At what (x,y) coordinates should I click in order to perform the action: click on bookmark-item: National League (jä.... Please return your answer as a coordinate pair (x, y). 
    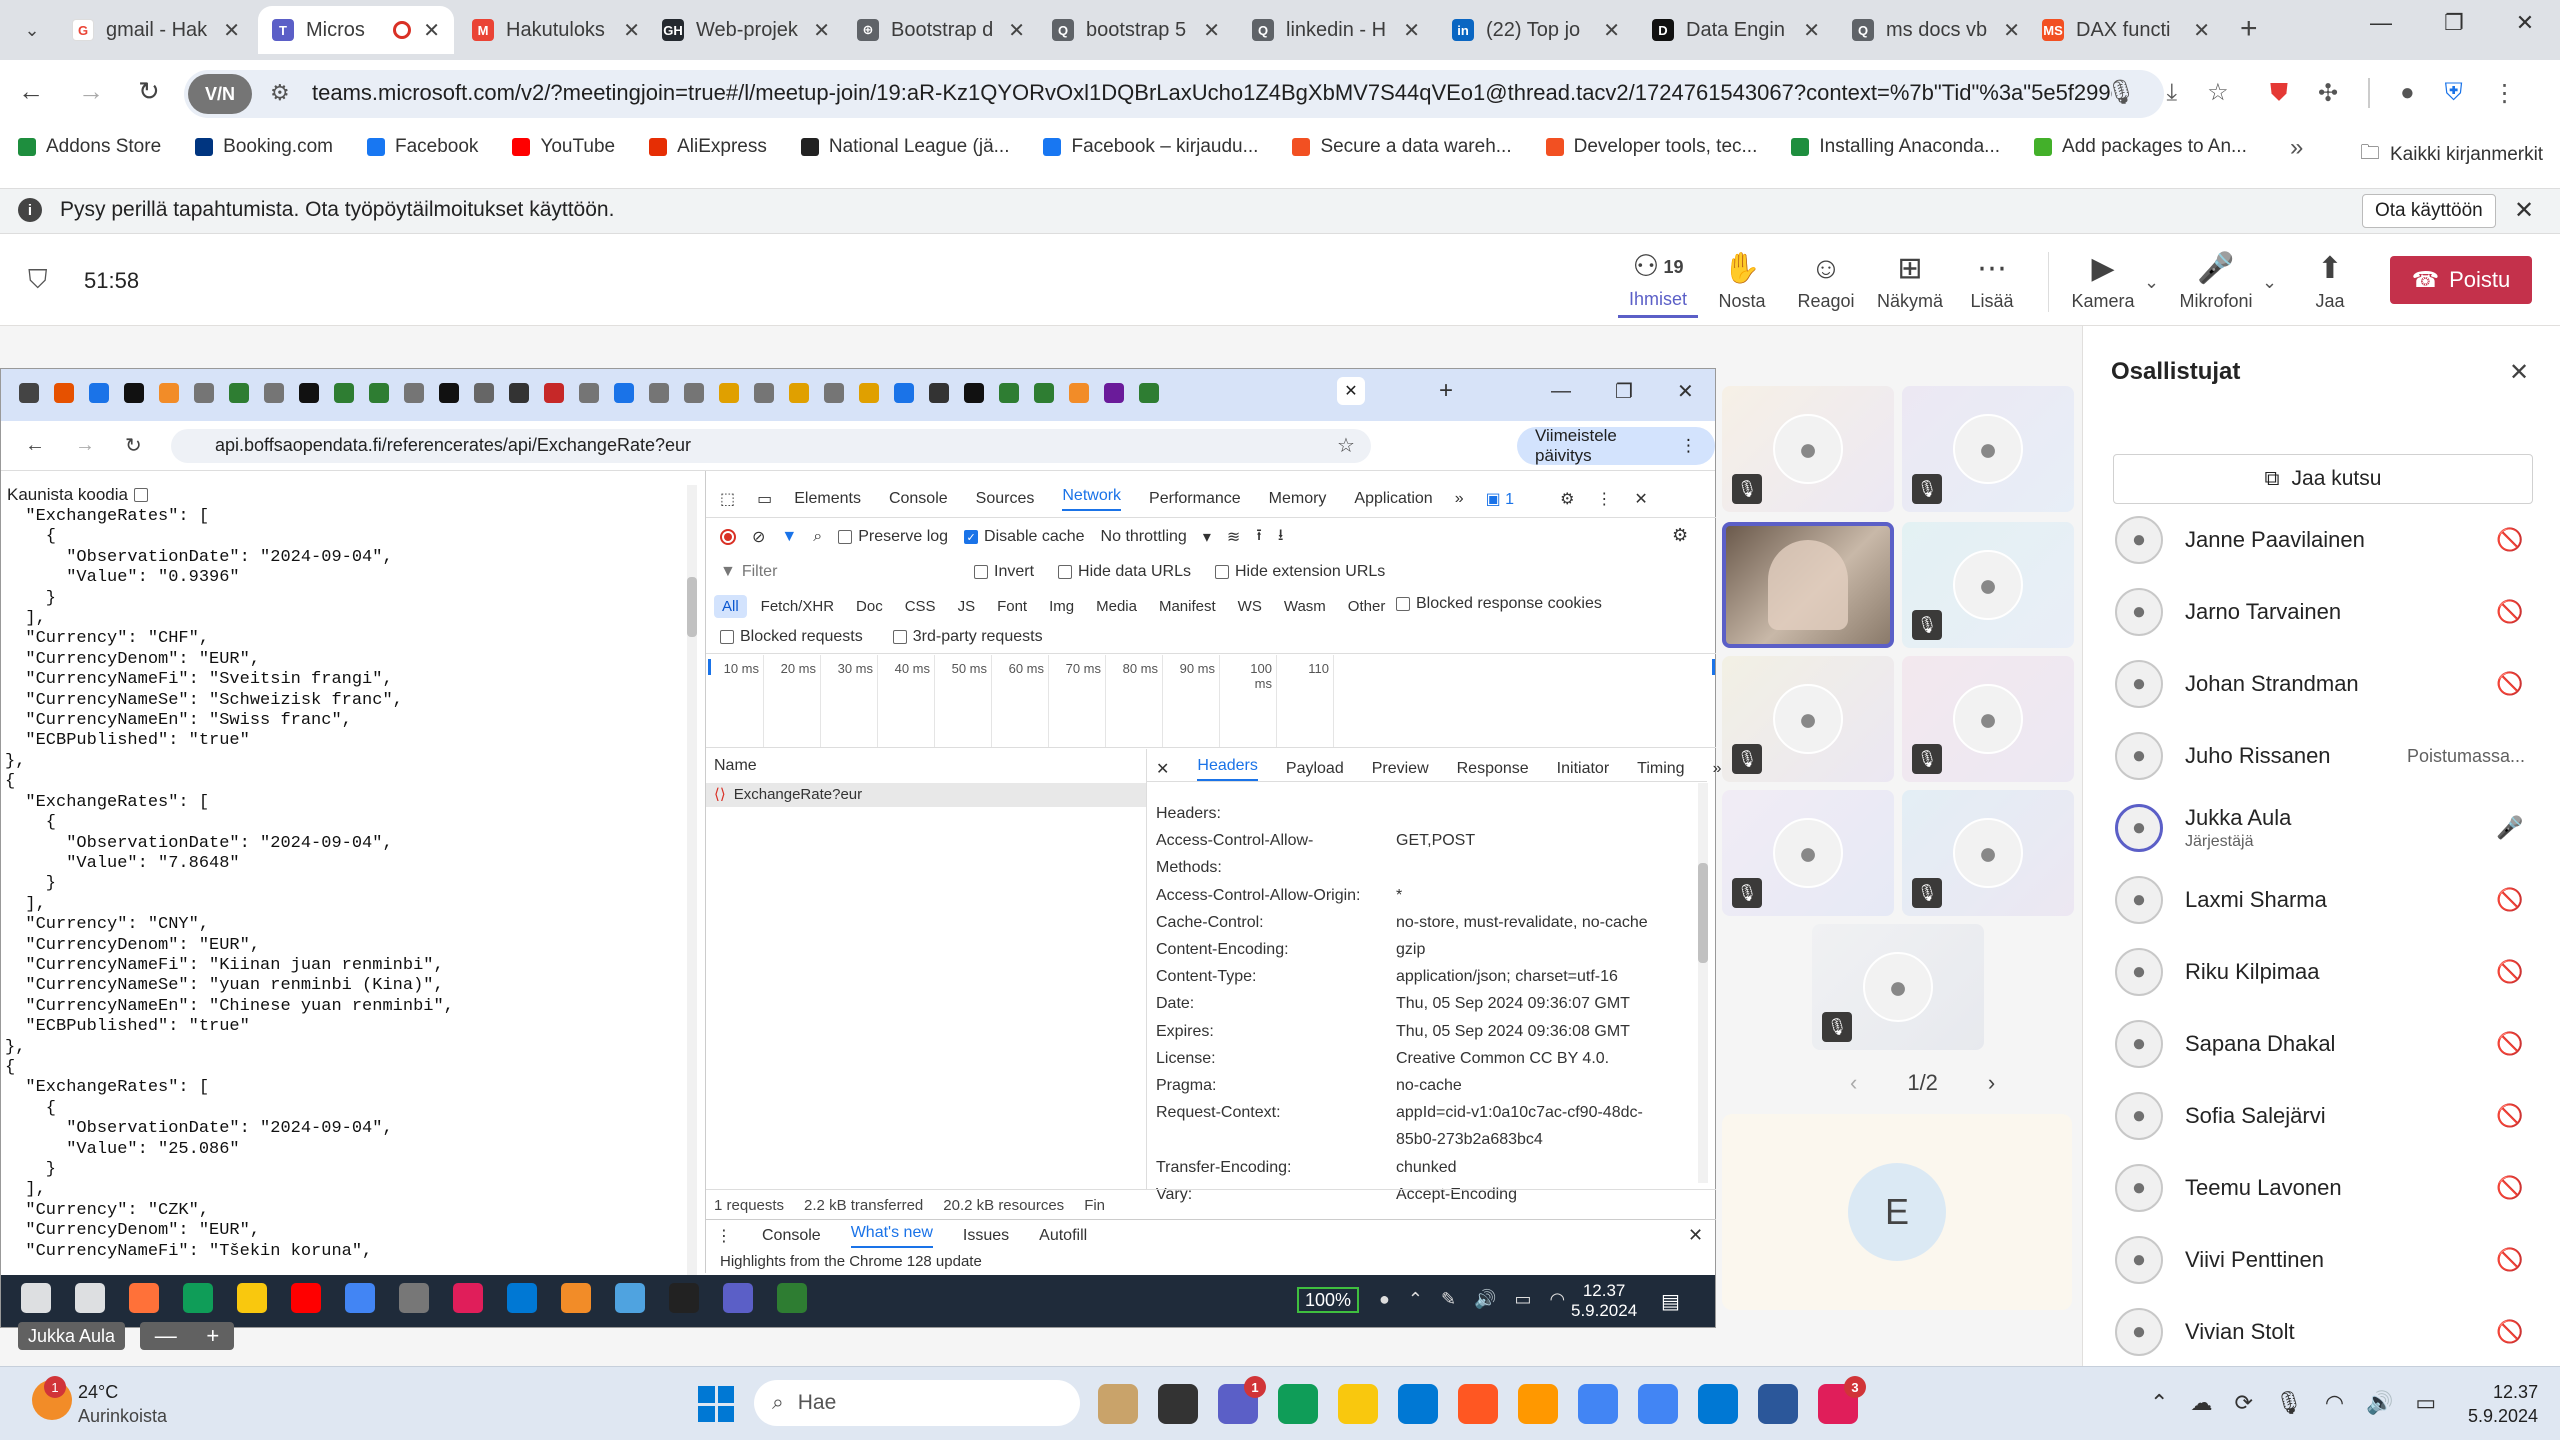
    Looking at the image, I should click on (904, 147).